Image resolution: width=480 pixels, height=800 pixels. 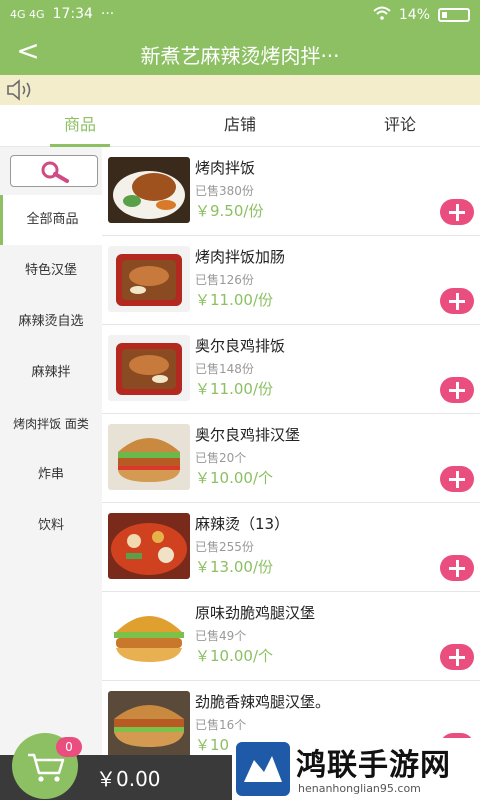 I want to click on product-name: 烤肉拌饭加肠, so click(x=240, y=257).